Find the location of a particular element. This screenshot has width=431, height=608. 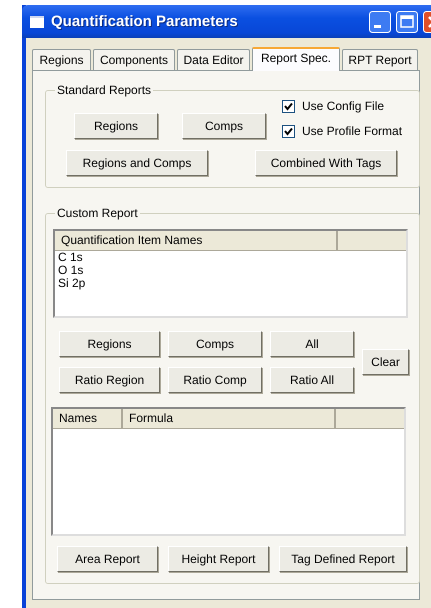

regions-button: Regions is located at coordinates (116, 126).